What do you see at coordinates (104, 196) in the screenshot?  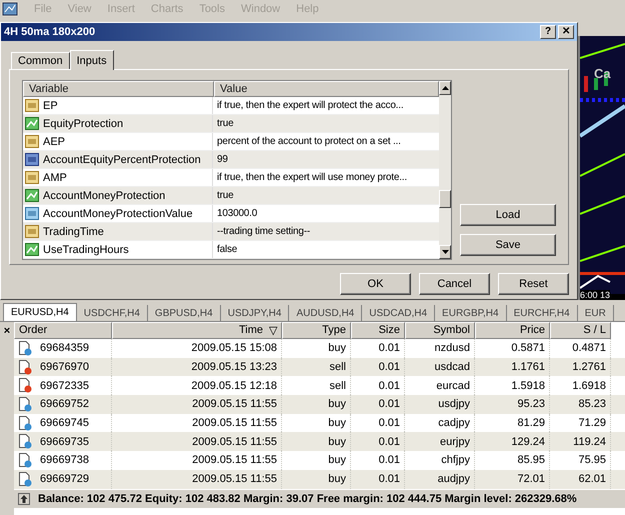 I see `variable-name: AccountMoneyProtection` at bounding box center [104, 196].